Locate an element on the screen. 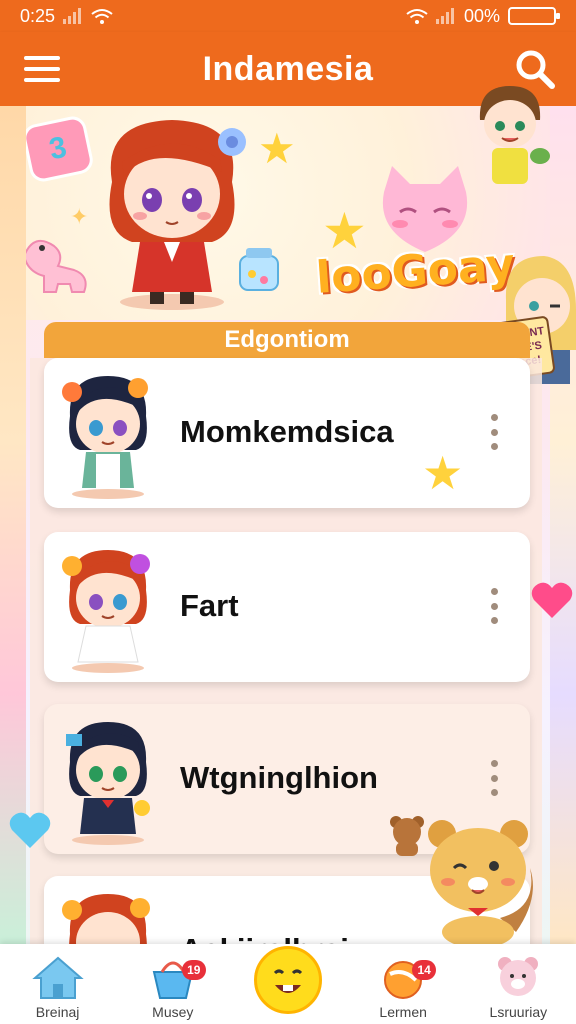 The image size is (576, 1024). heart-icon is located at coordinates (552, 600).